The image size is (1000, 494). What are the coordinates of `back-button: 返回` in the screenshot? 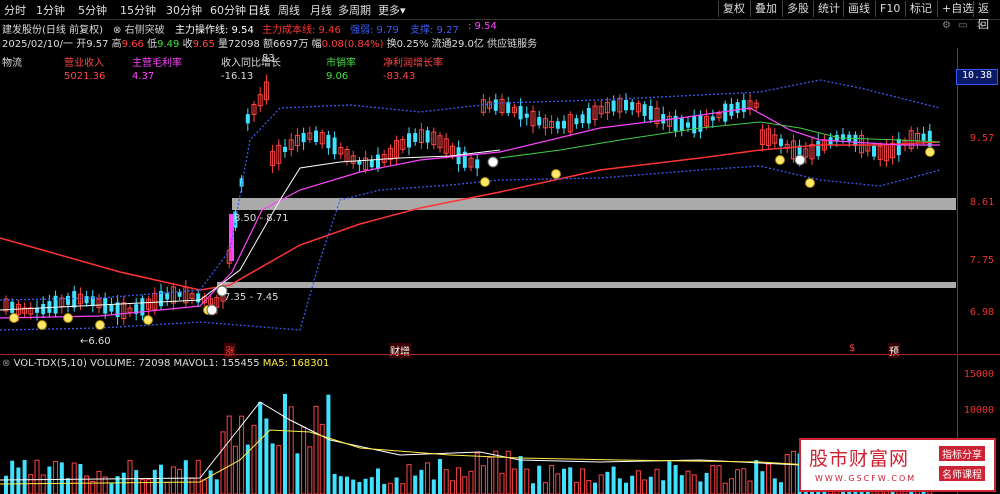 It's located at (986, 16).